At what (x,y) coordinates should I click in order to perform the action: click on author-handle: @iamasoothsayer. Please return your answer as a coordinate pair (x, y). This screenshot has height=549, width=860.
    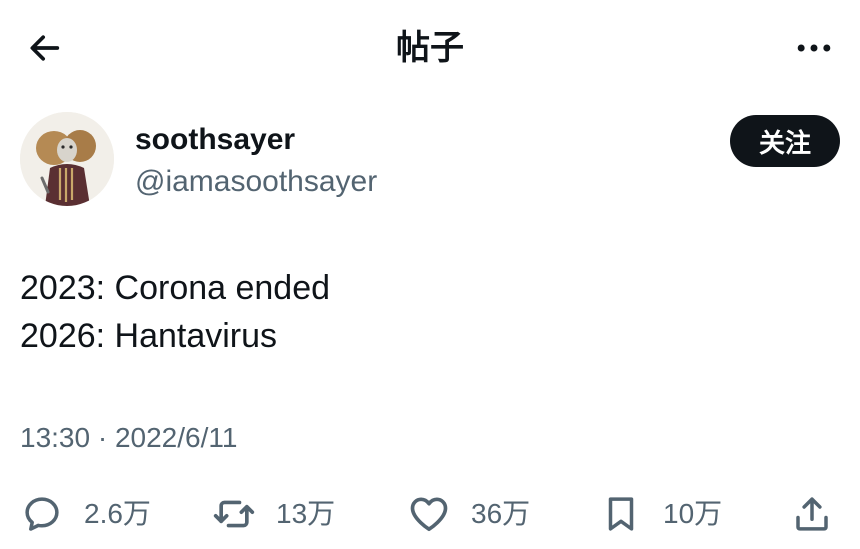
    Looking at the image, I should click on (256, 182).